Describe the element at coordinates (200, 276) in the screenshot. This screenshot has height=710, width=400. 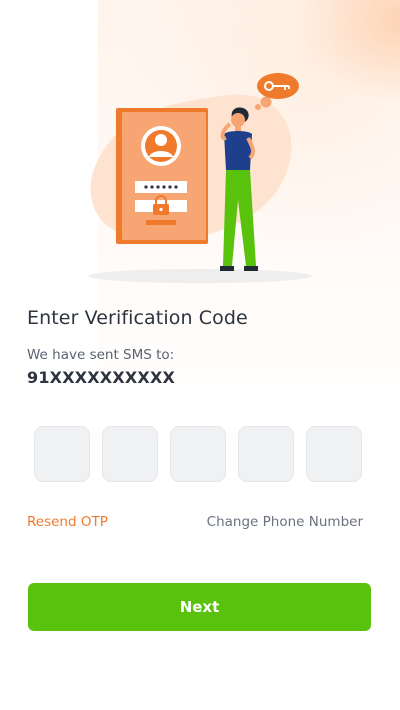
I see `ground-shadow` at that location.